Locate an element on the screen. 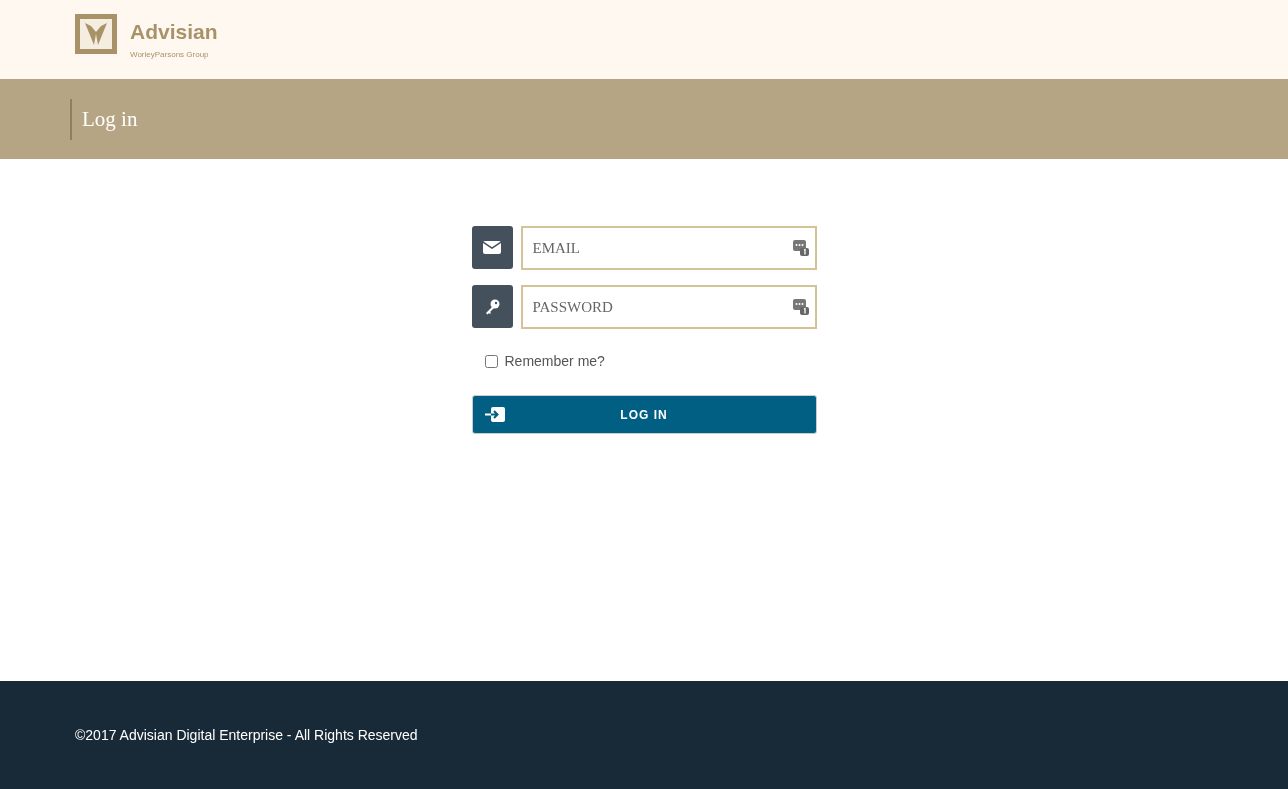 This screenshot has width=1288, height=789. copyright-text: ©2017 Advisian Digital Enterprise - All Rights Reserved is located at coordinates (246, 735).